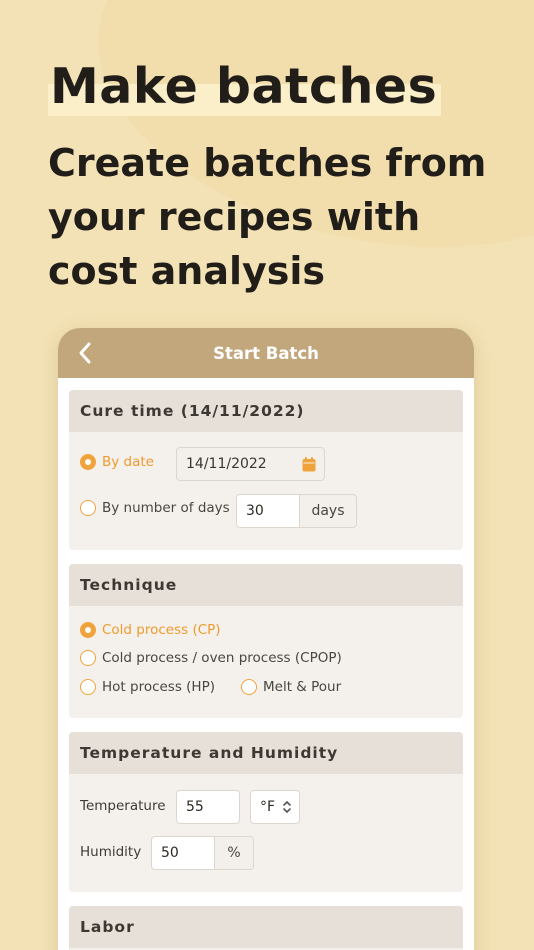  I want to click on by-date-option: By date, so click(117, 462).